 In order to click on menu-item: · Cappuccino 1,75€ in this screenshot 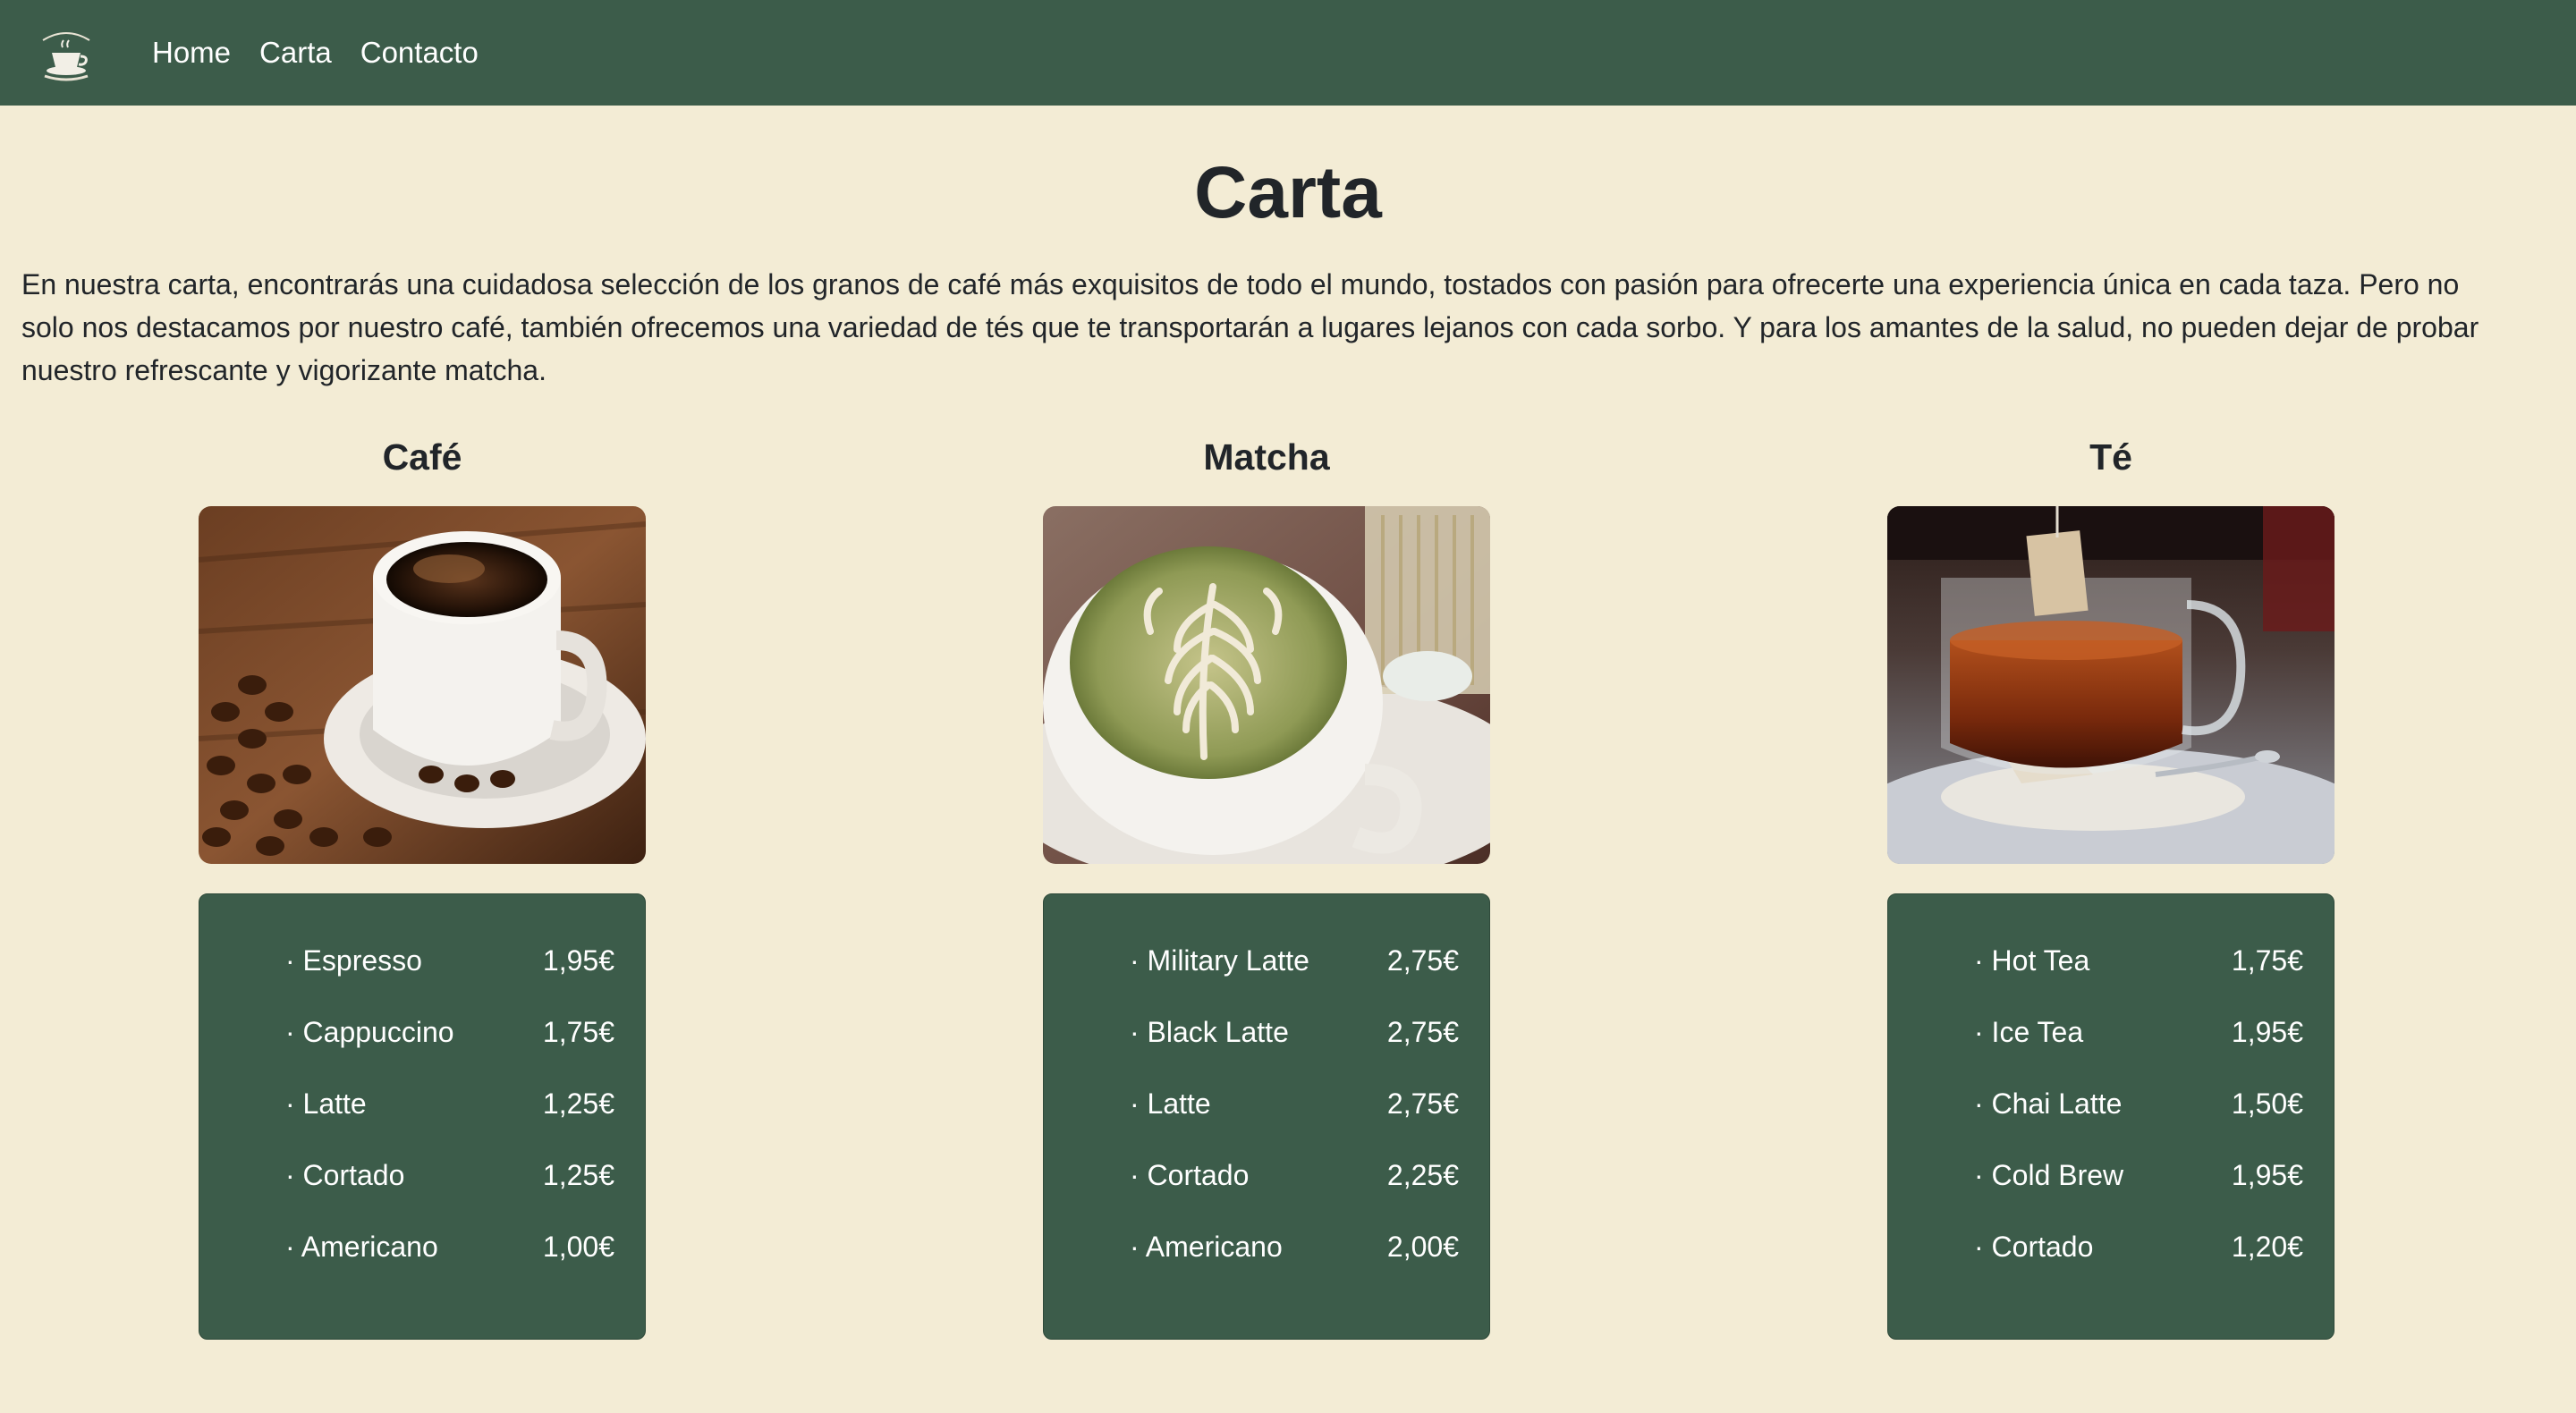, I will do `click(422, 1032)`.